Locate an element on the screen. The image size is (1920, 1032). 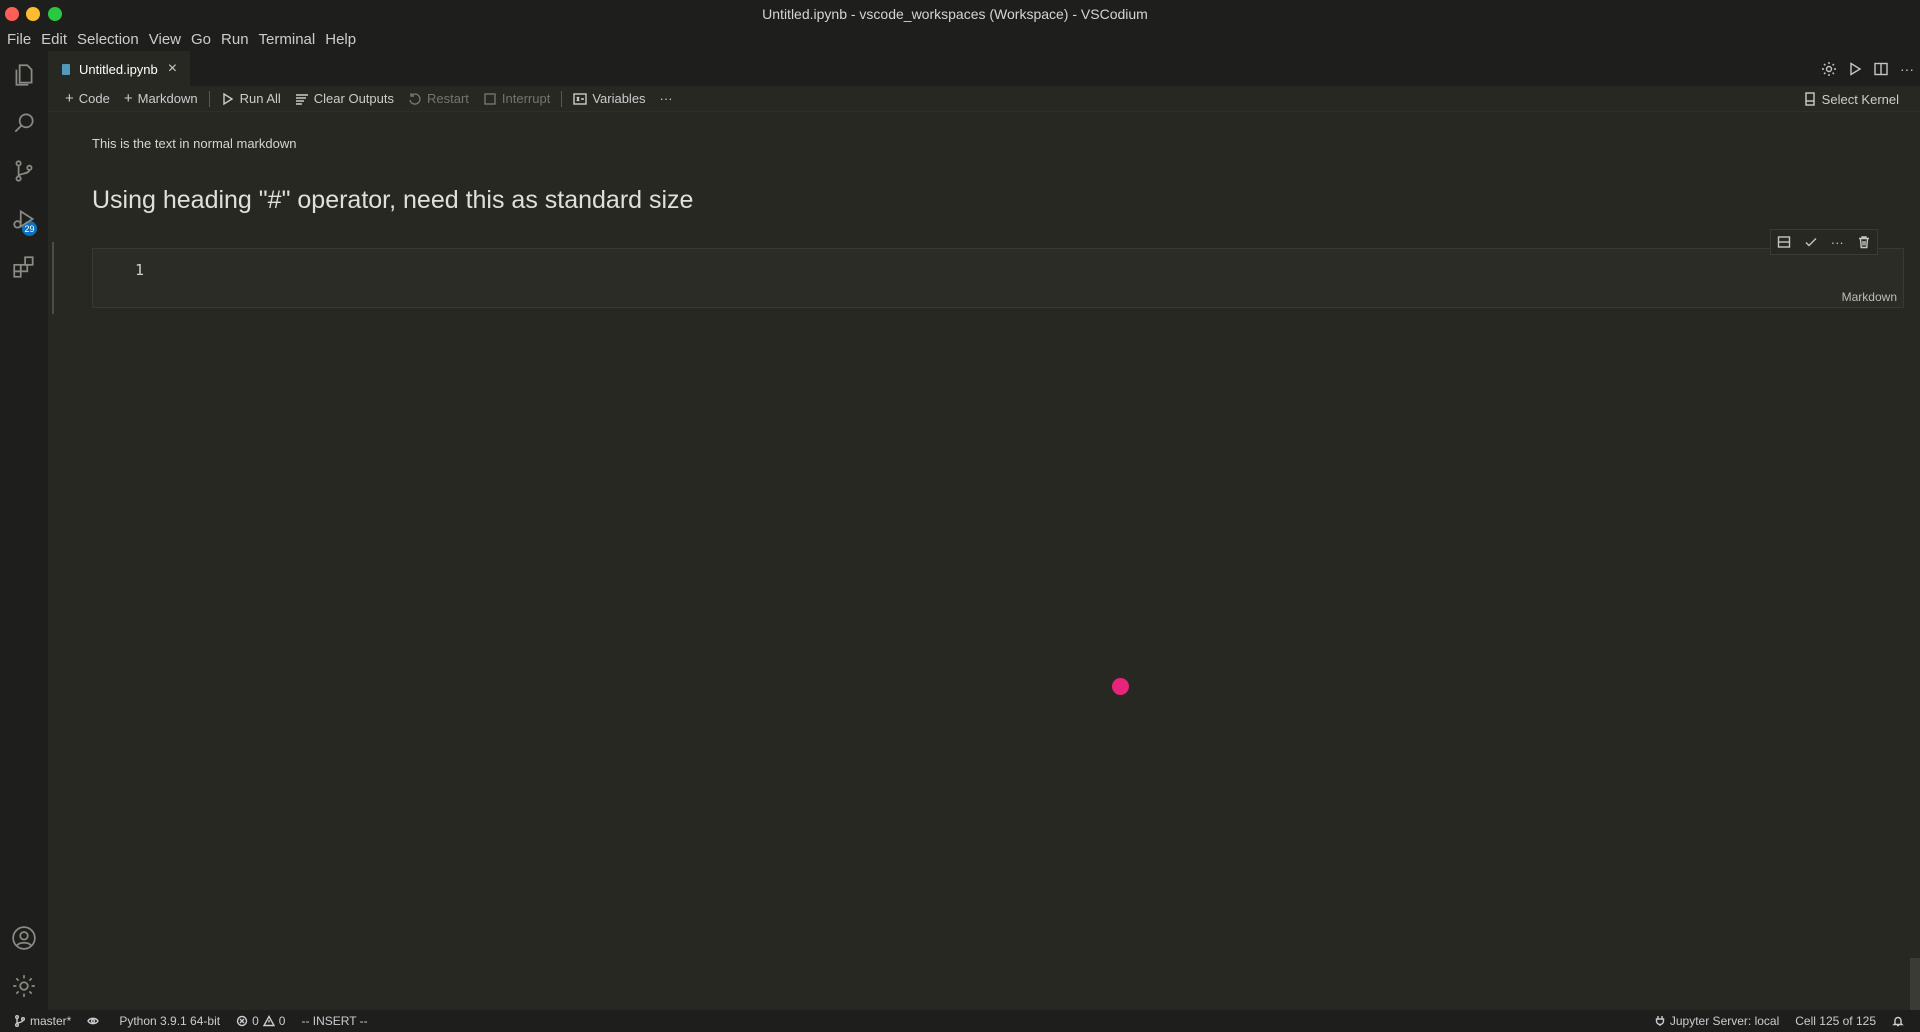
extensions-icon is located at coordinates (24, 267).